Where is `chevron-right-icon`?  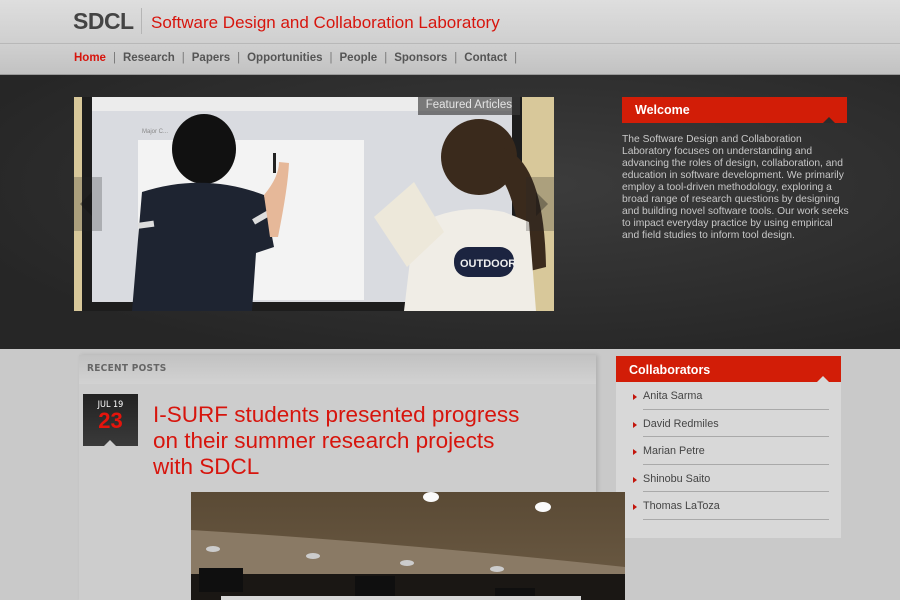 chevron-right-icon is located at coordinates (542, 204).